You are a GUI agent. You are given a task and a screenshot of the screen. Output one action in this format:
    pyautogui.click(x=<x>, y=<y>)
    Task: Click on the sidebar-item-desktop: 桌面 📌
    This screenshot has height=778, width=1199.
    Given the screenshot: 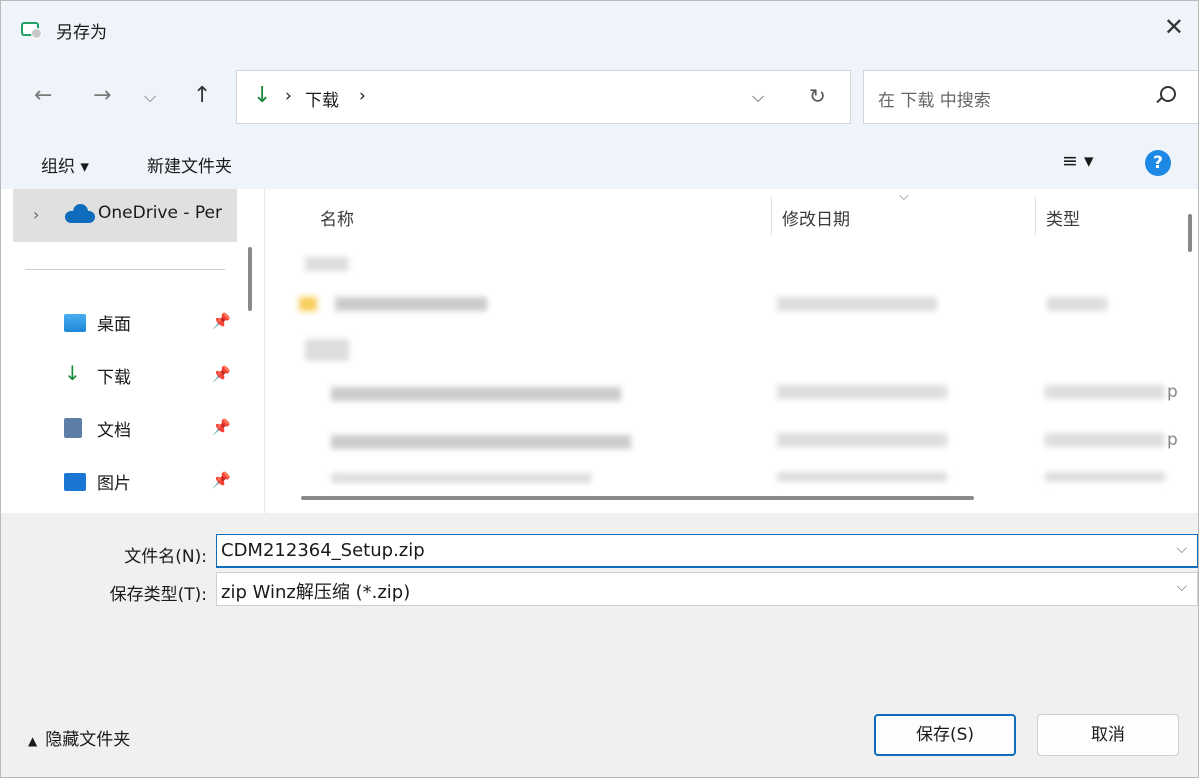 What is the action you would take?
    pyautogui.click(x=154, y=323)
    